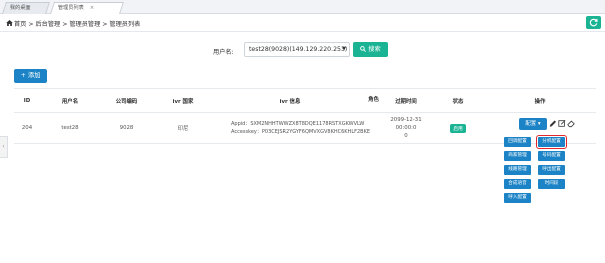  I want to click on username-label: 用户名:, so click(223, 52).